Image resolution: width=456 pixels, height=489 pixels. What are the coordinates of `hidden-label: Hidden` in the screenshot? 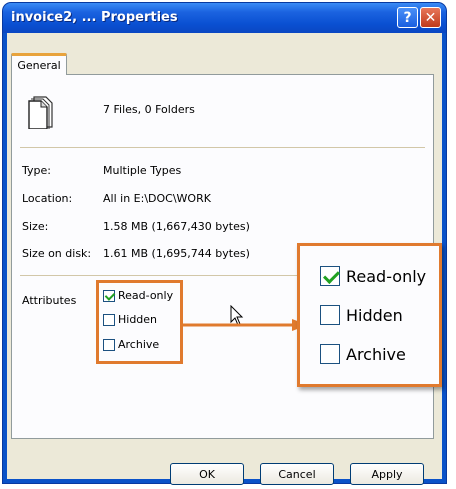 It's located at (138, 319).